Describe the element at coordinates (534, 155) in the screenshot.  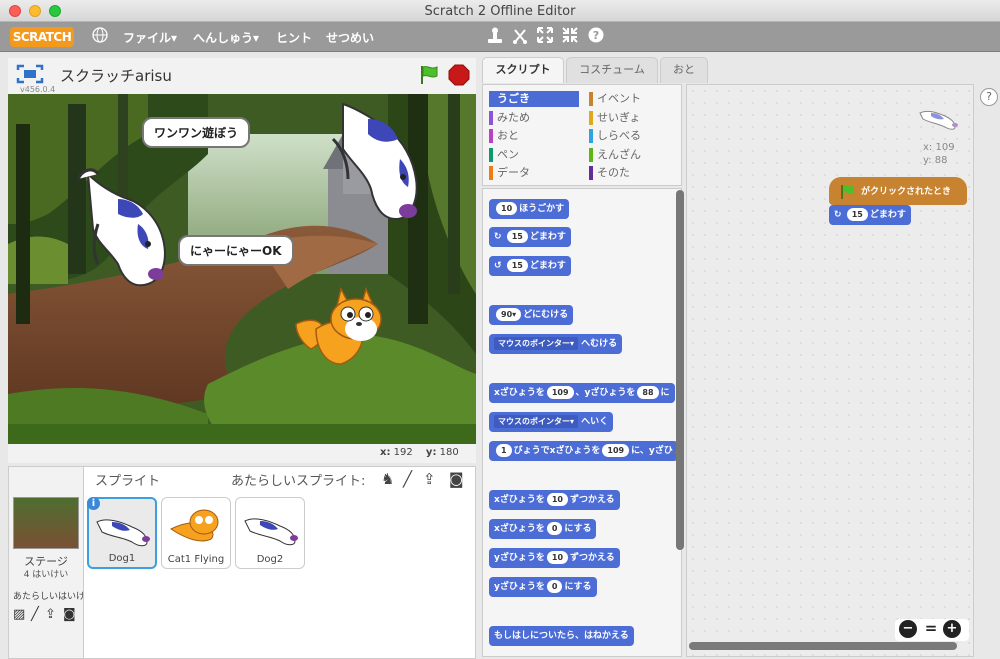
I see `category-pen: ペン` at that location.